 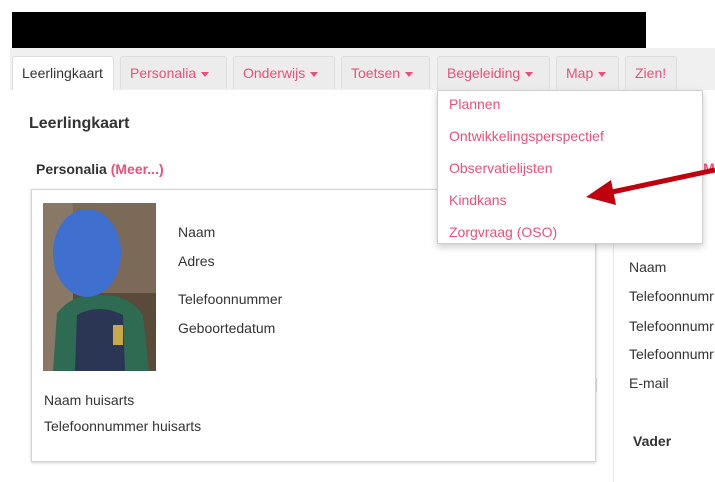 I want to click on tab-onderwijs: Onderwijs, so click(x=284, y=72).